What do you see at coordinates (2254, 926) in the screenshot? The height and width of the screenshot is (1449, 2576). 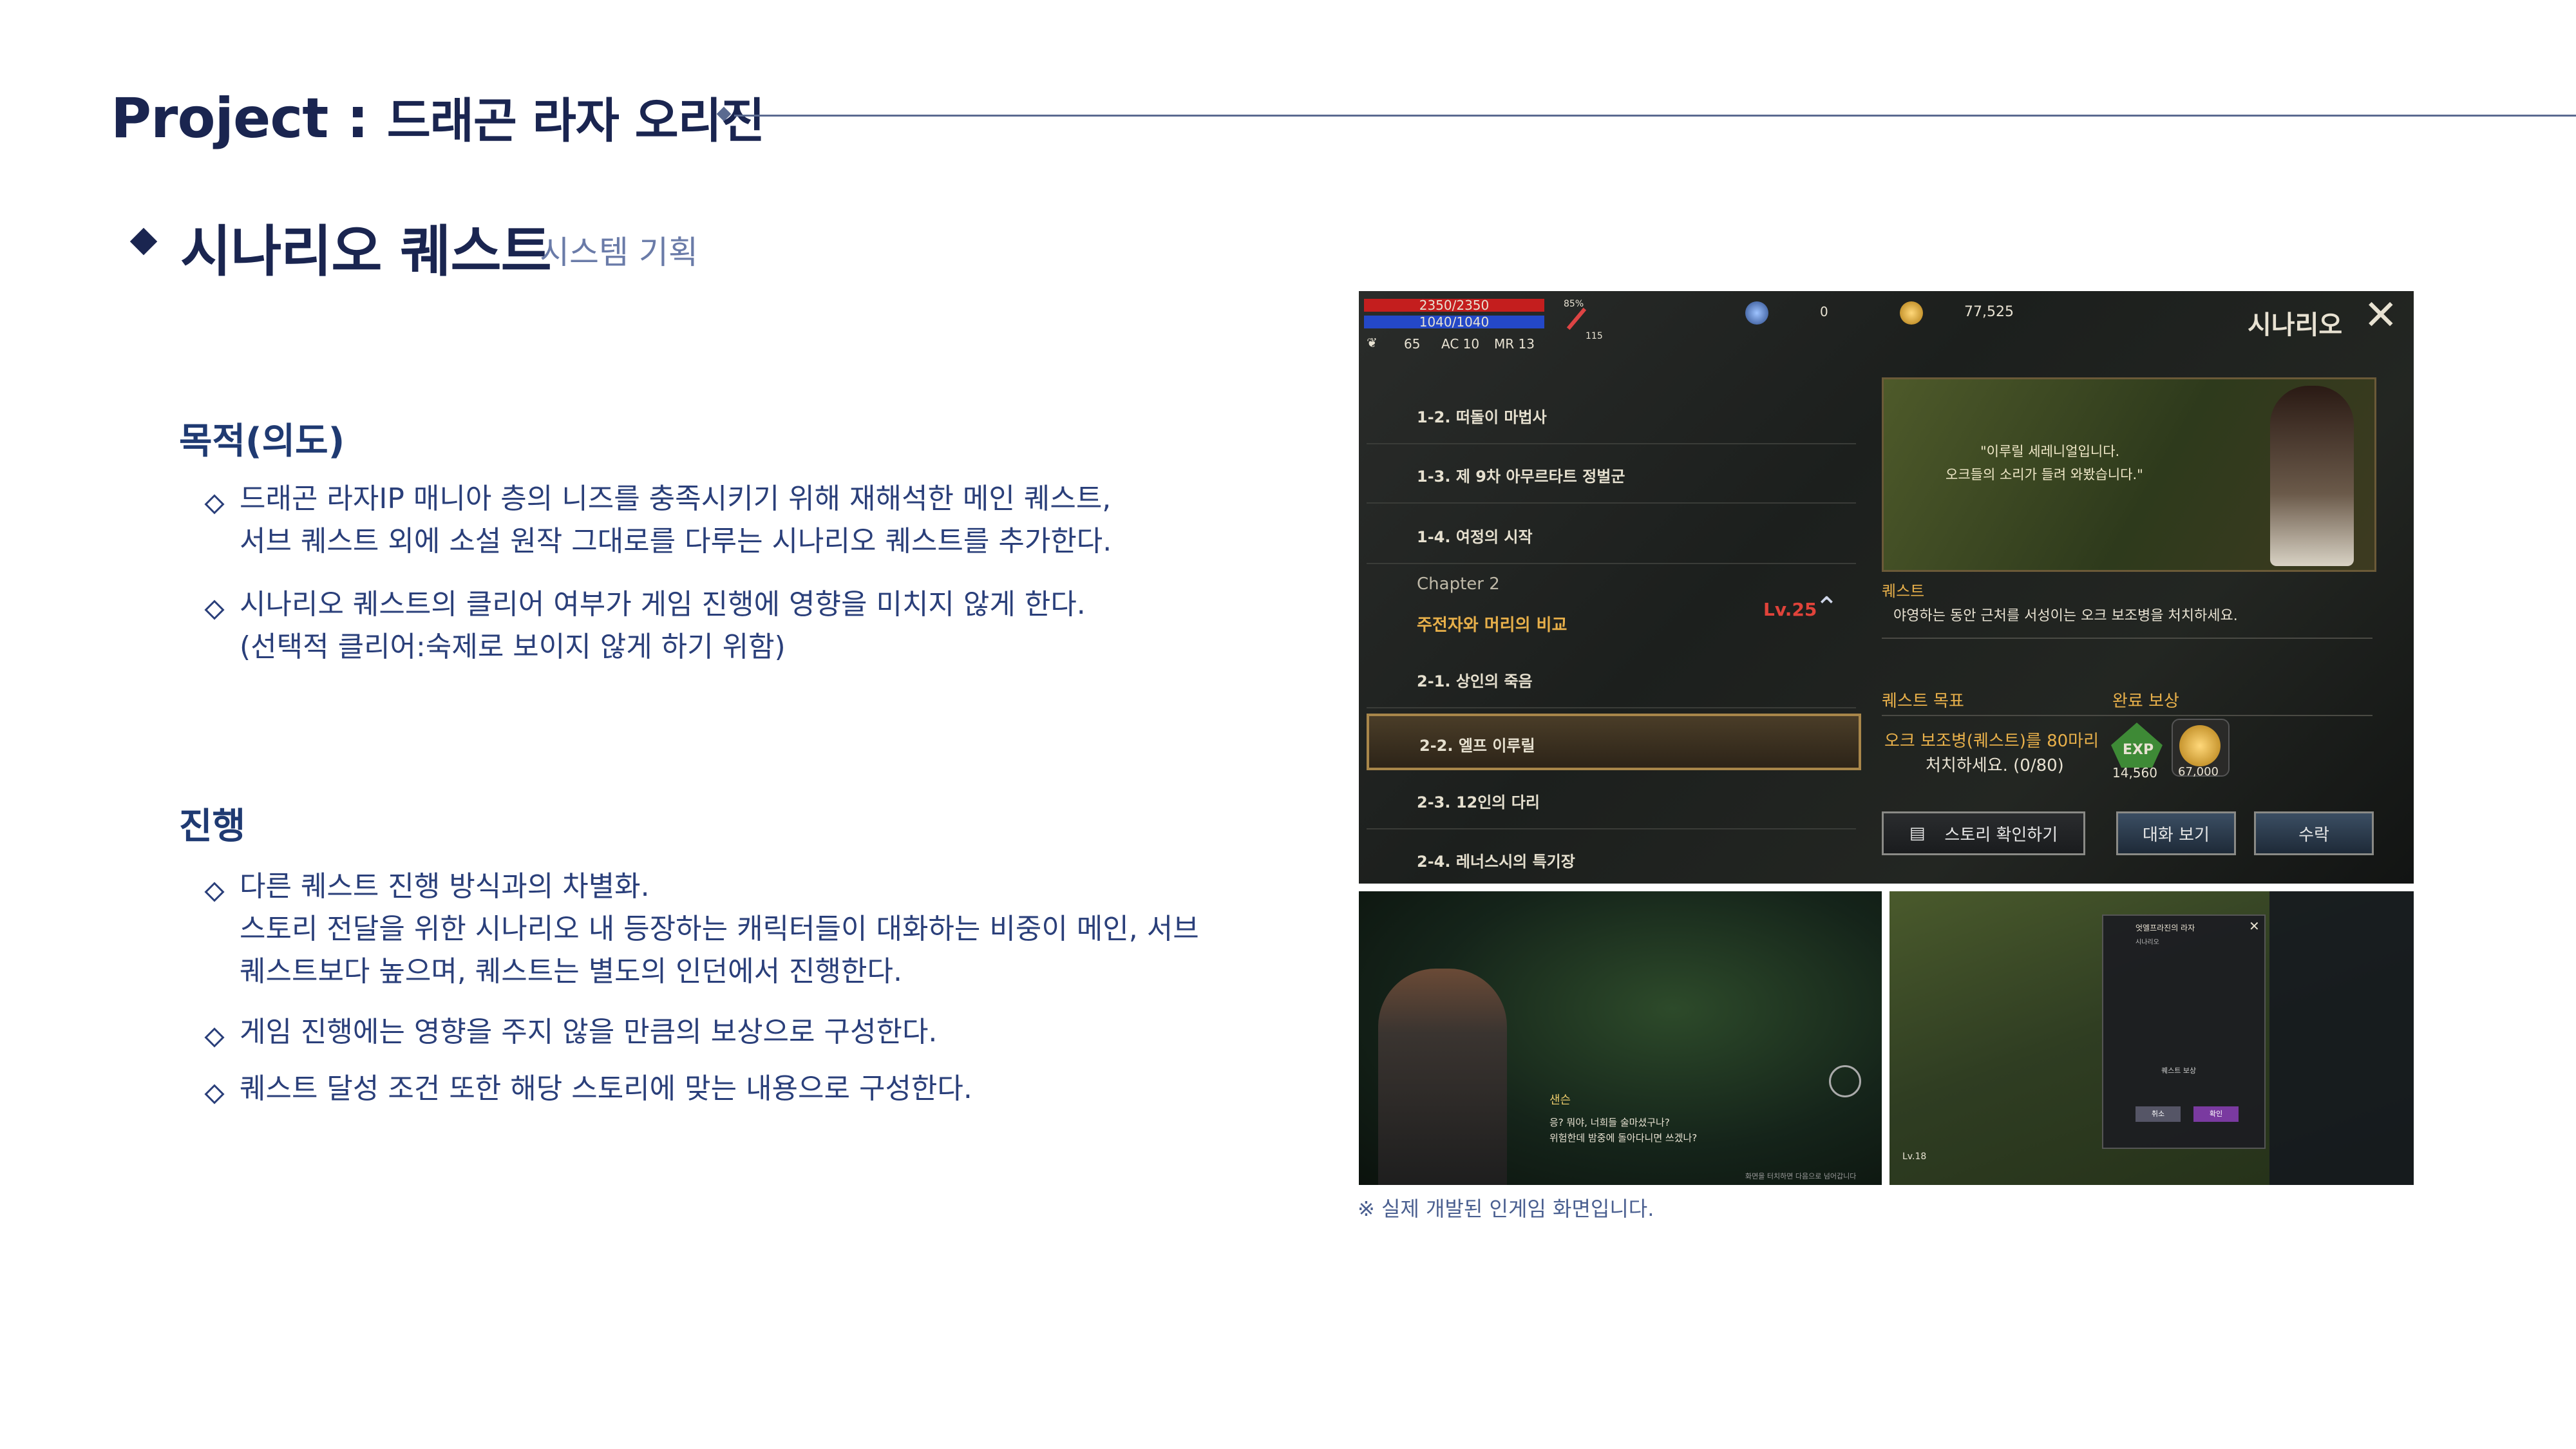 I see `popup-close-icon: ✕` at bounding box center [2254, 926].